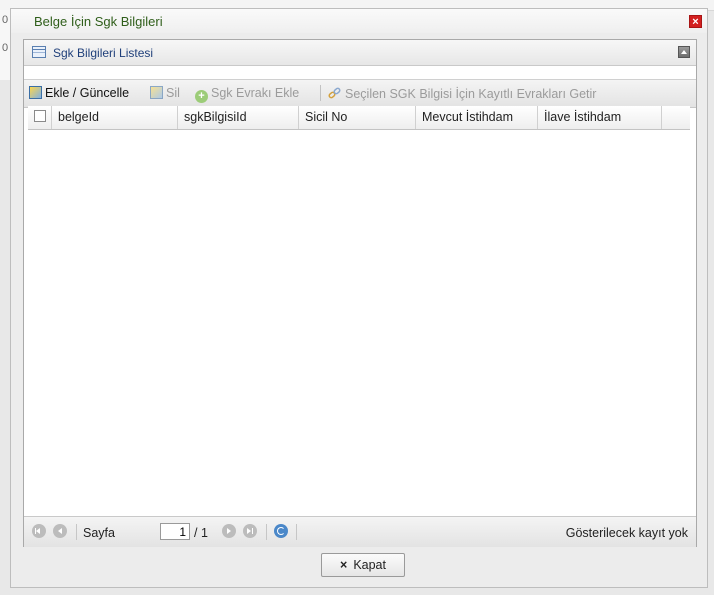 The width and height of the screenshot is (714, 595). Describe the element at coordinates (250, 531) in the screenshot. I see `last-page-icon` at that location.